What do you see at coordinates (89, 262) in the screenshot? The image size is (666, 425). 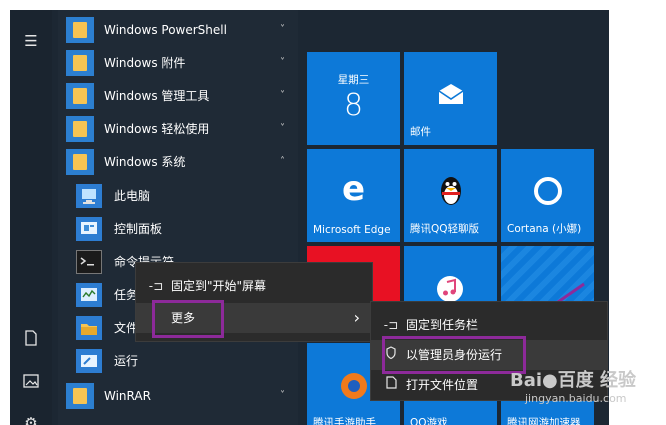 I see `cmd-icon` at bounding box center [89, 262].